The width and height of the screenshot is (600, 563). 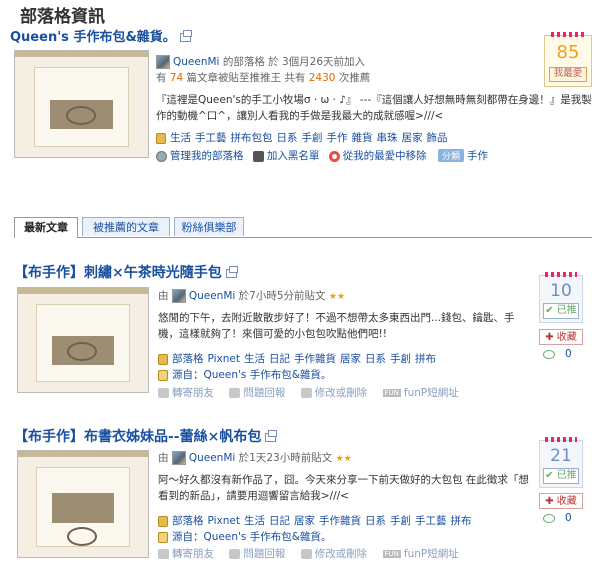 I want to click on tab-recommended: 被推薦的文章, so click(x=126, y=226).